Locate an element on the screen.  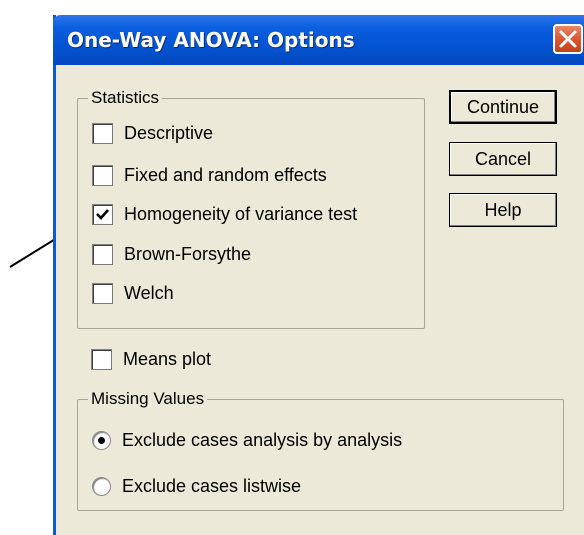
means-plot-checkbox is located at coordinates (101, 359).